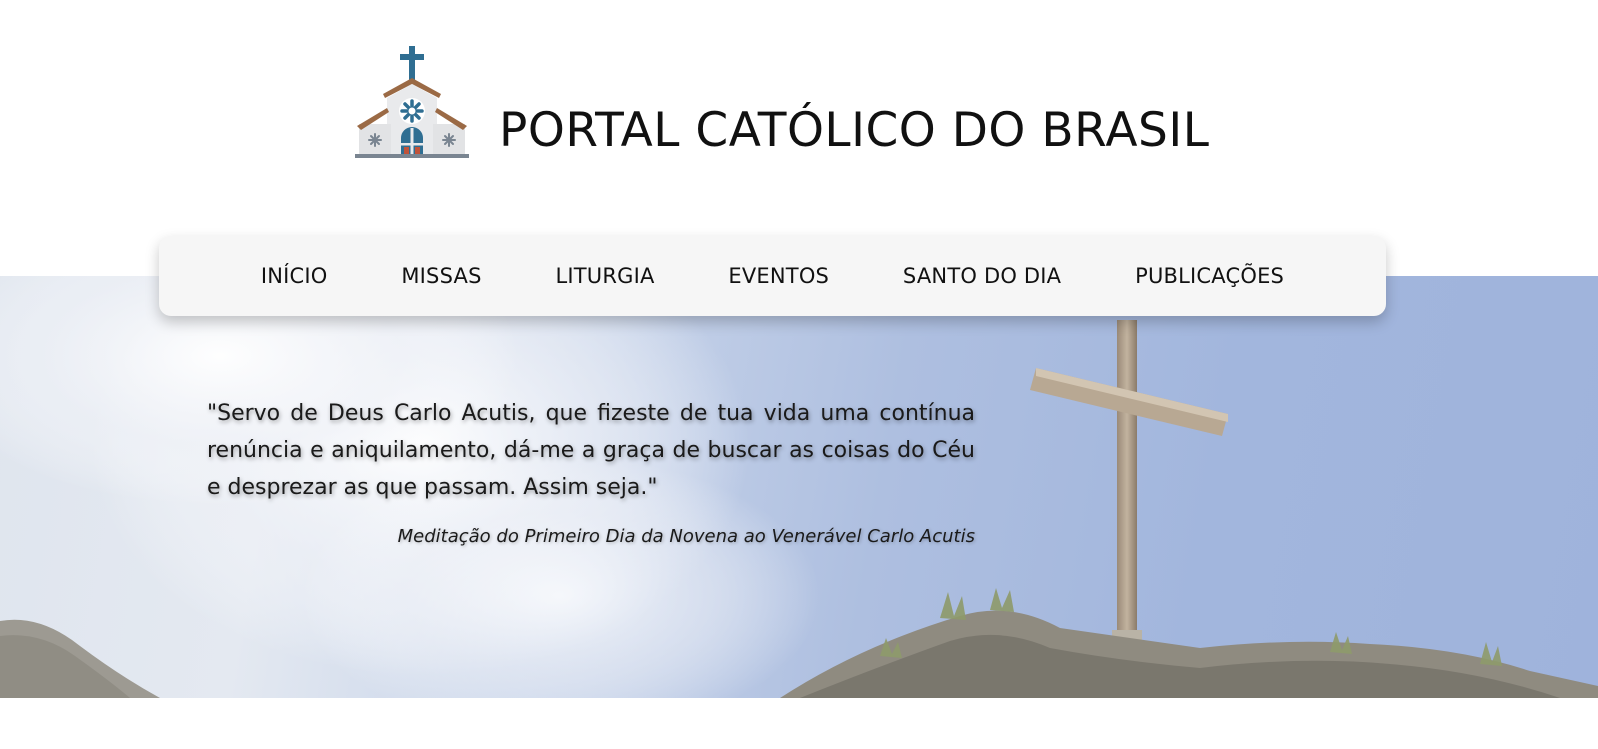 Image resolution: width=1598 pixels, height=749 pixels. What do you see at coordinates (294, 276) in the screenshot?
I see `nav-item-inicio: INÍCIO` at bounding box center [294, 276].